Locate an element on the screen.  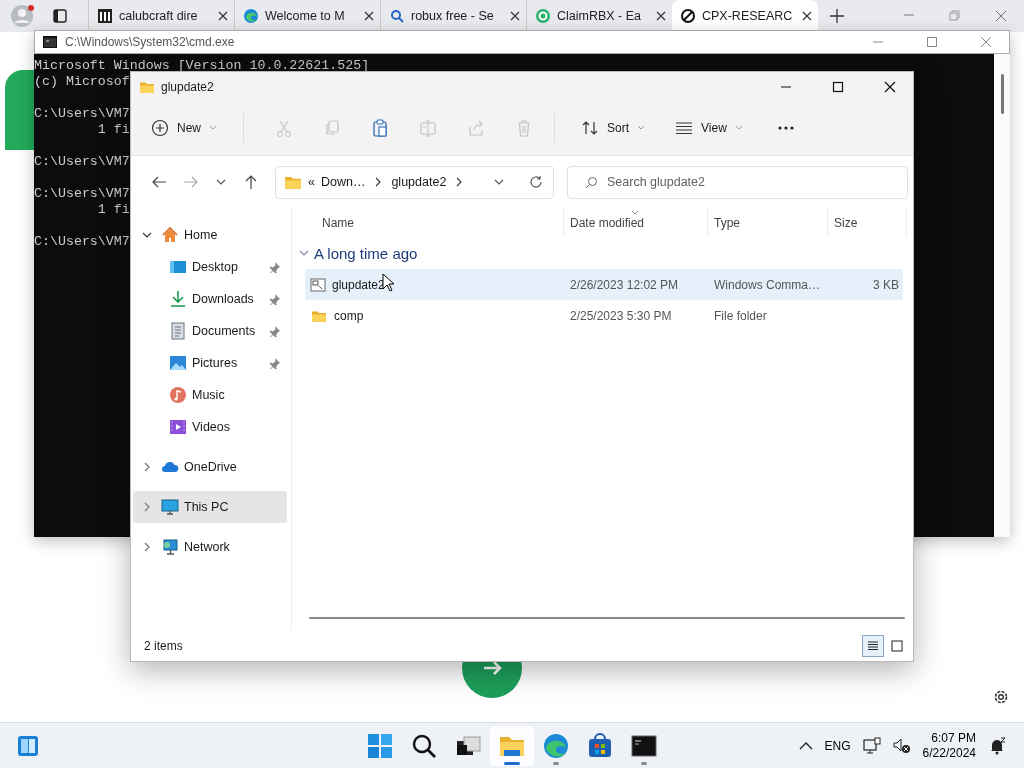
tab-title: calubcraft dire is located at coordinates (159, 16).